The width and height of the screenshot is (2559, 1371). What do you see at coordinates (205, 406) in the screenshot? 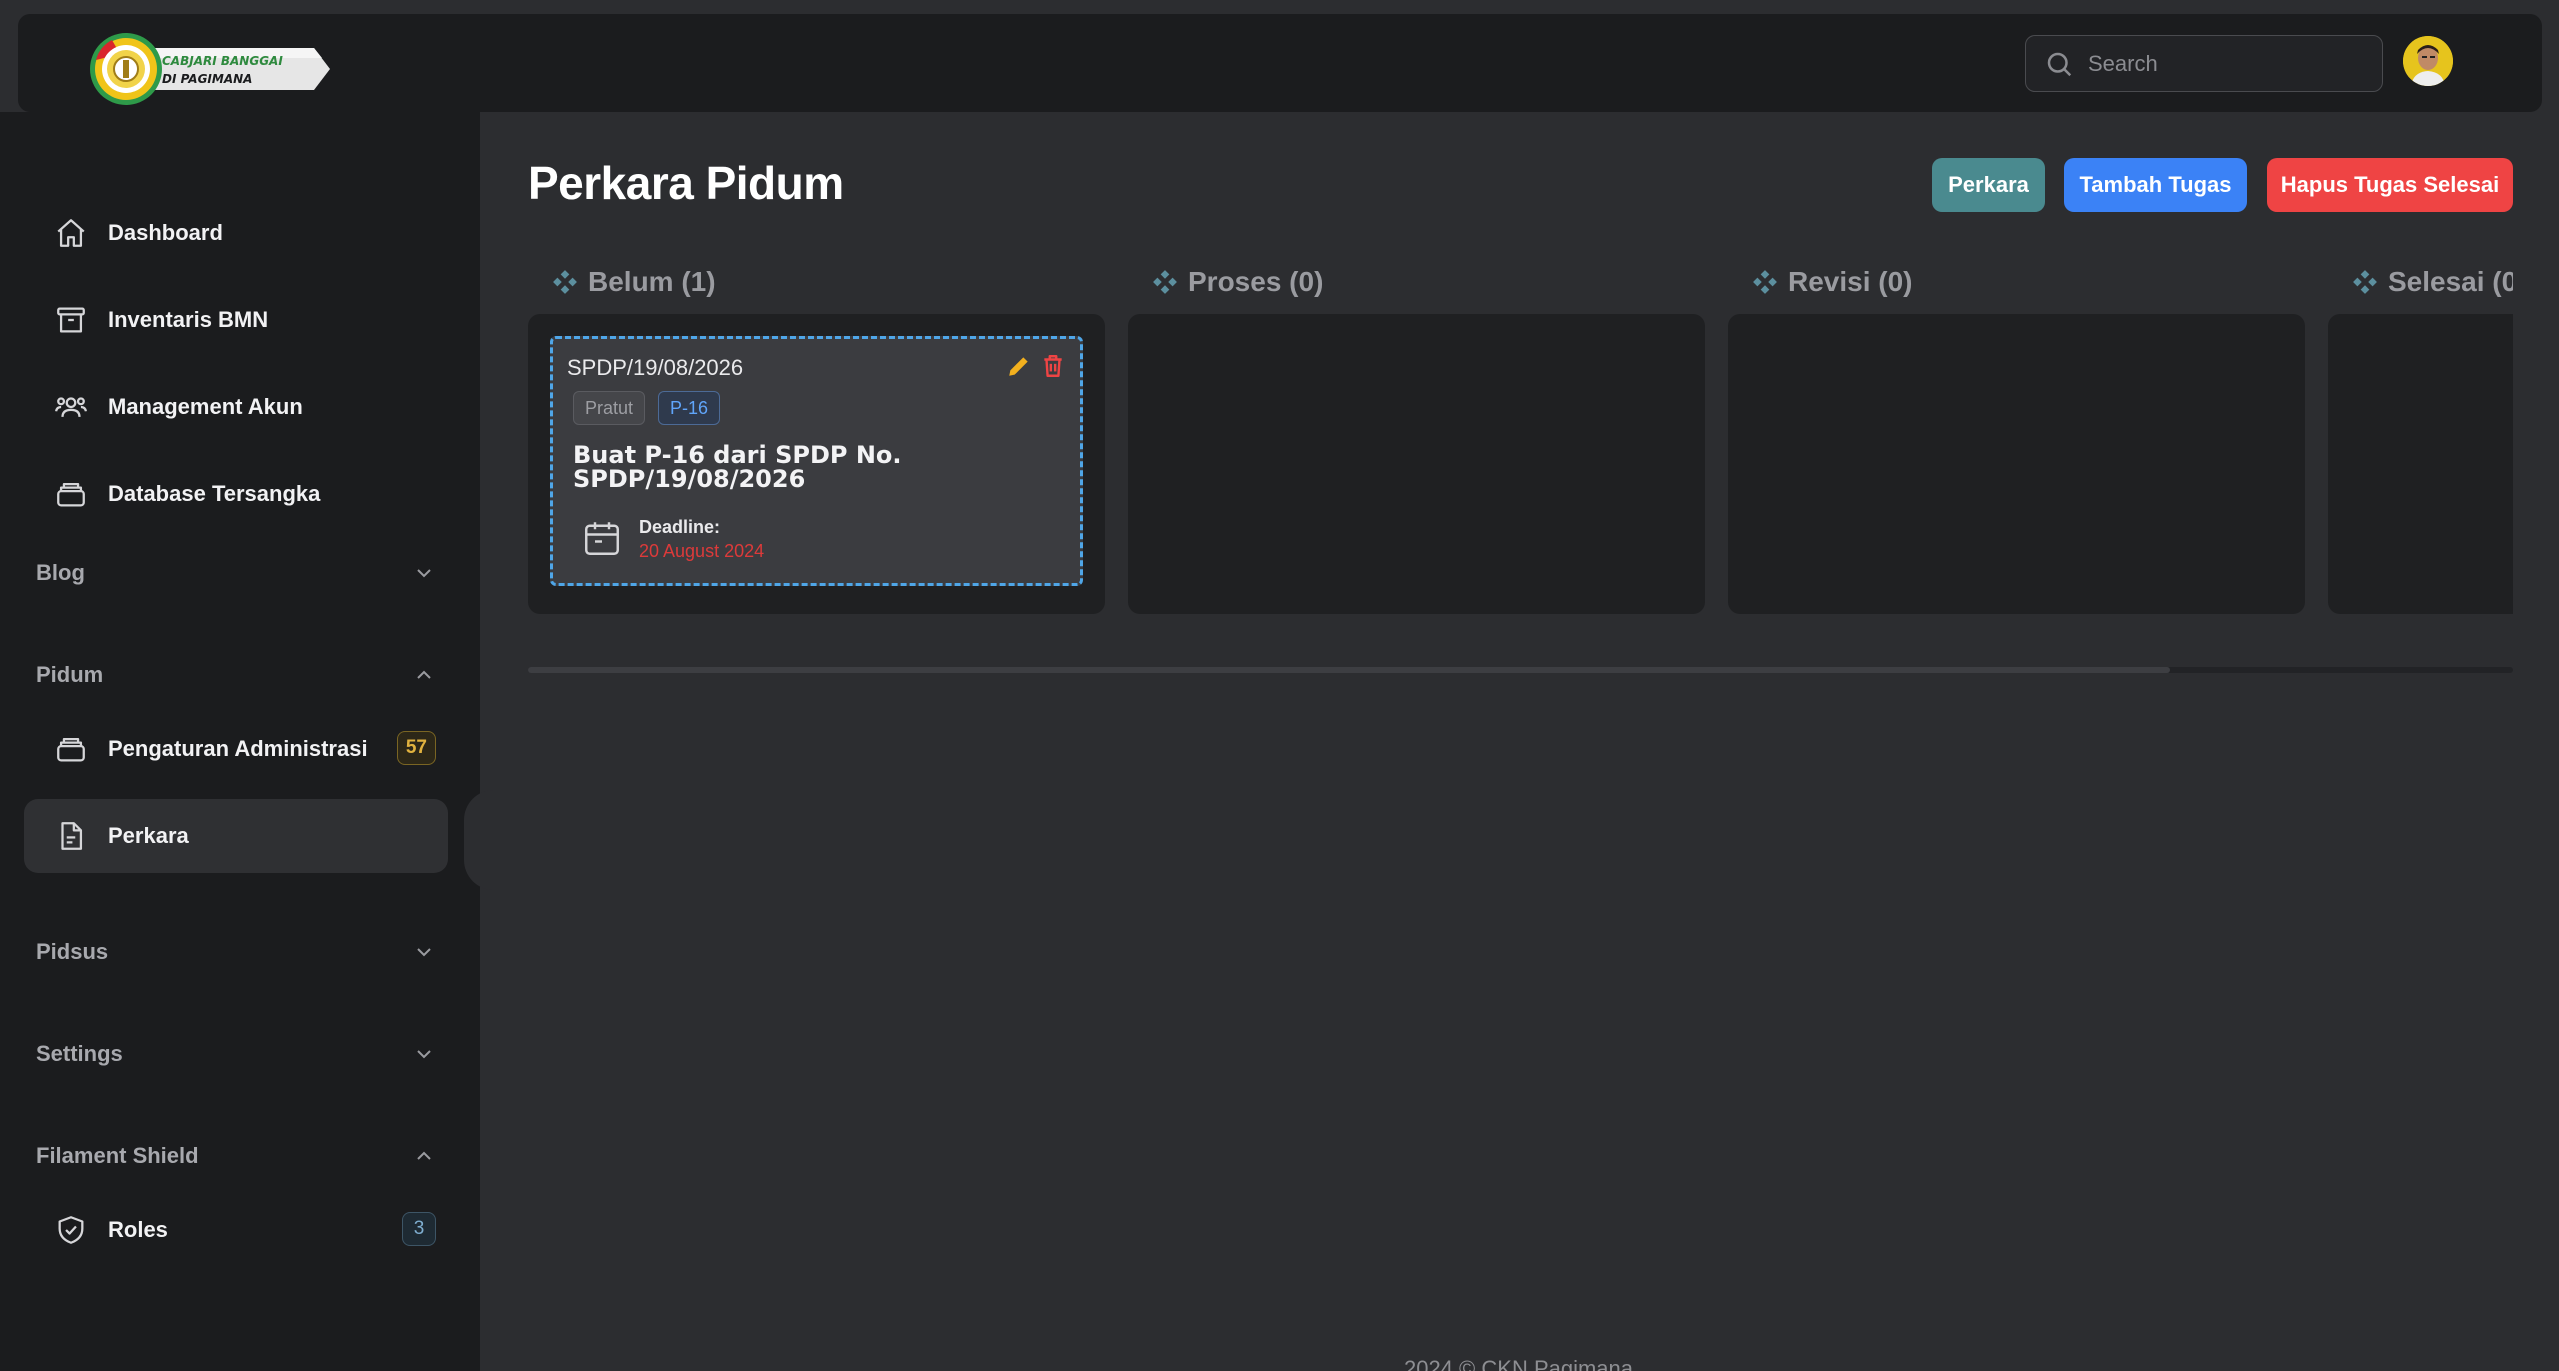
I see `sidebar-item-label: Management Akun` at bounding box center [205, 406].